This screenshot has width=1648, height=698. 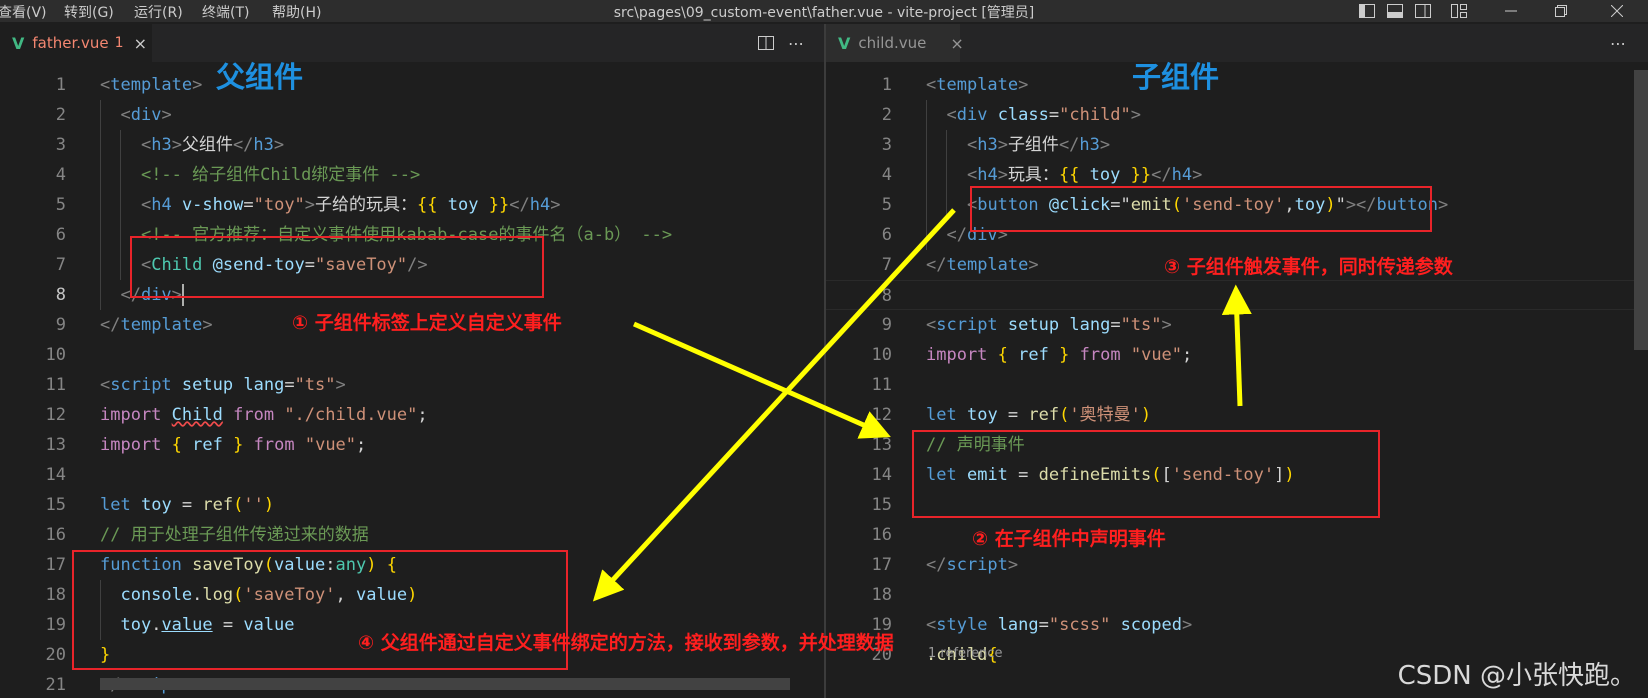 I want to click on code-line: 16, so click(x=1237, y=535).